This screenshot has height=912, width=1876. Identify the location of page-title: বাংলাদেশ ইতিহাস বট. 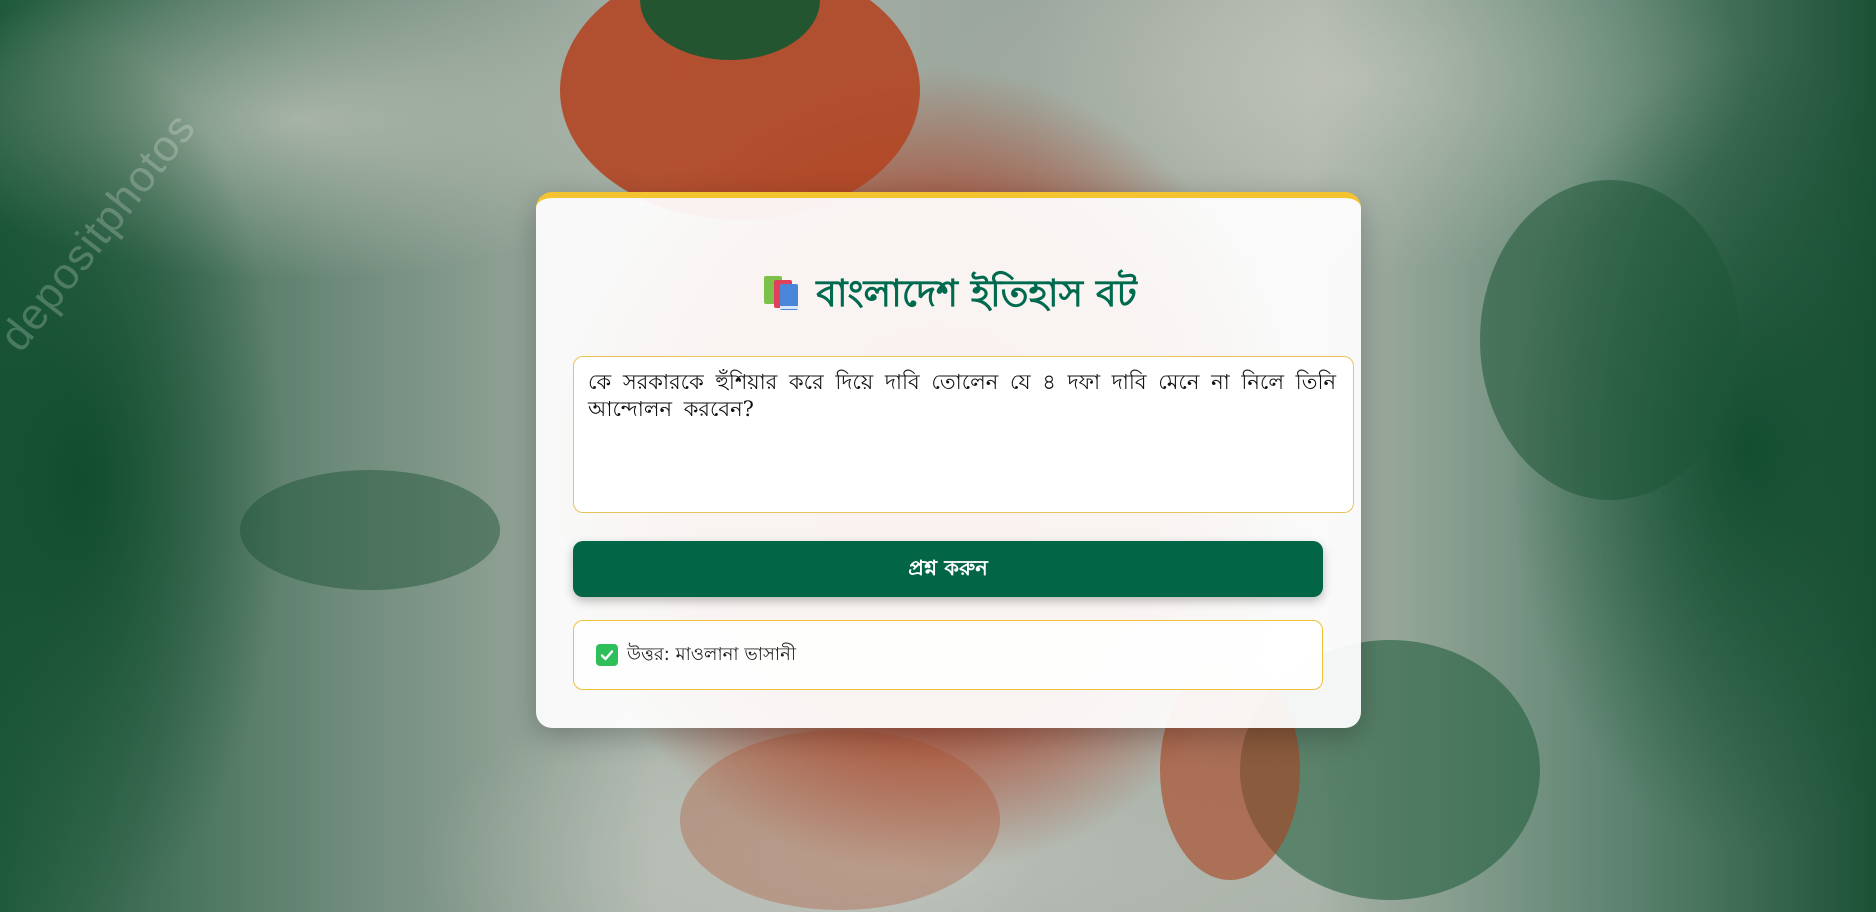
(948, 294).